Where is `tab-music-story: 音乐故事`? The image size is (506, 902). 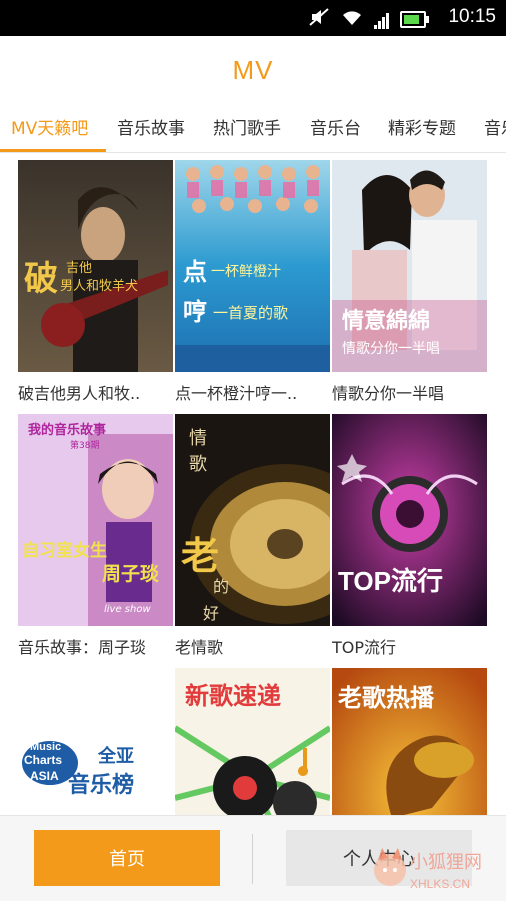
tab-music-story: 音乐故事 is located at coordinates (151, 126).